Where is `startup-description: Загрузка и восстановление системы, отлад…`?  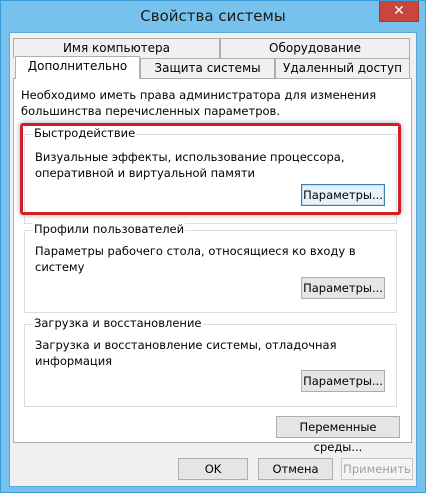
startup-description: Загрузка и восстановление системы, отлад… is located at coordinates (186, 353).